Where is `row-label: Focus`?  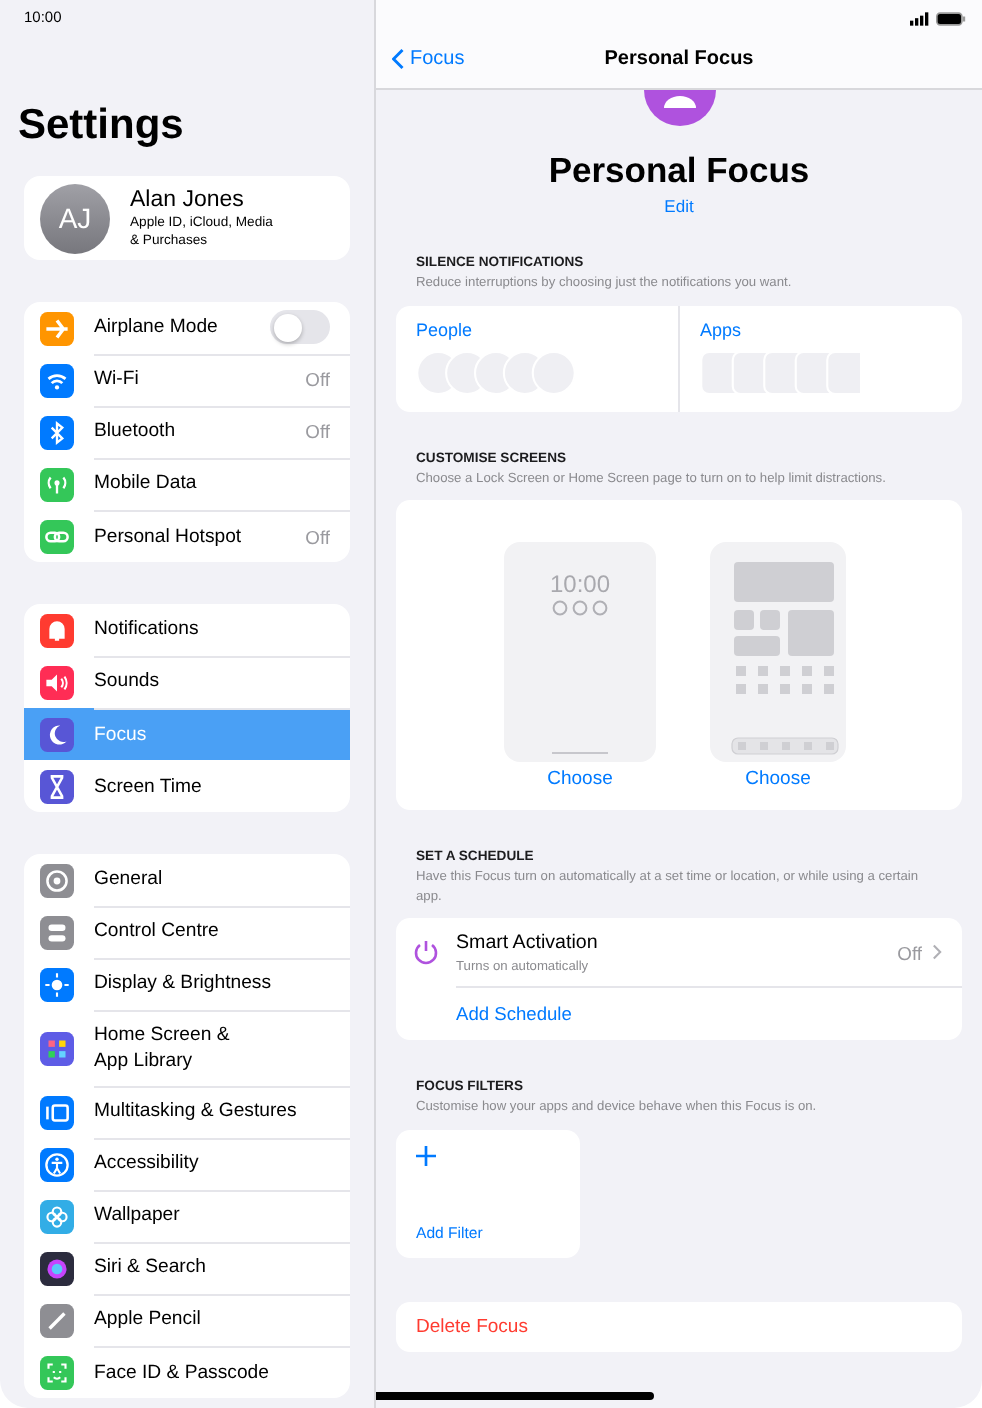 row-label: Focus is located at coordinates (121, 734).